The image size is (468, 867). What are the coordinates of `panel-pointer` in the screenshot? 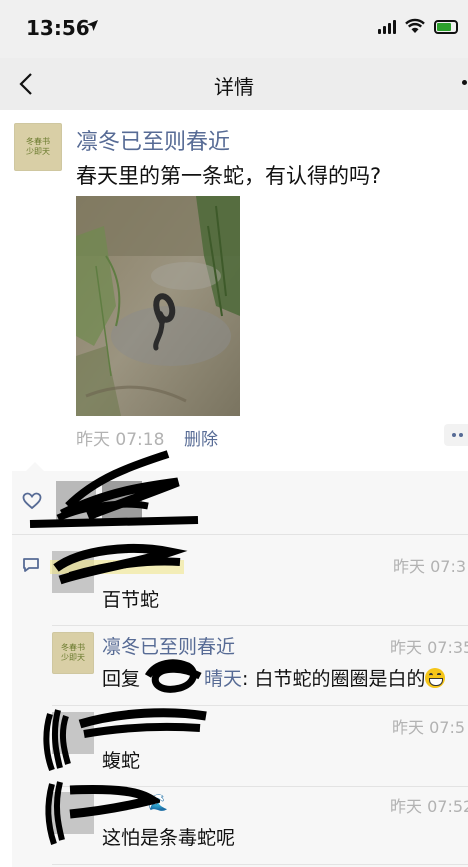 It's located at (35, 466).